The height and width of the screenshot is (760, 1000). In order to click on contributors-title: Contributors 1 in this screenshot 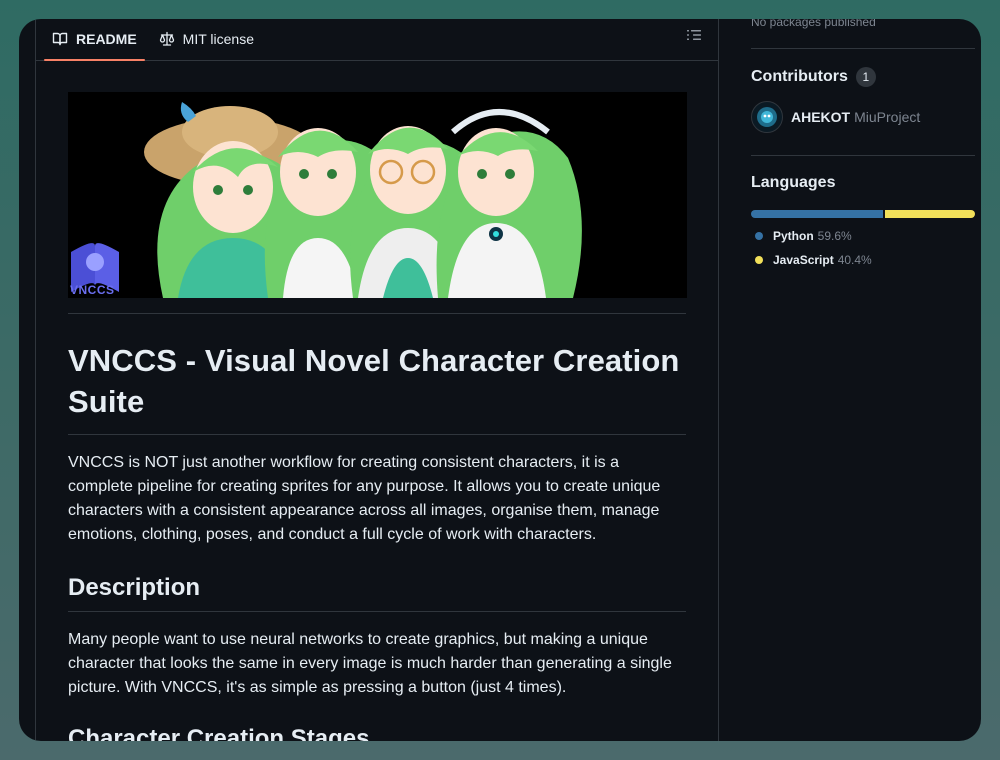, I will do `click(863, 77)`.